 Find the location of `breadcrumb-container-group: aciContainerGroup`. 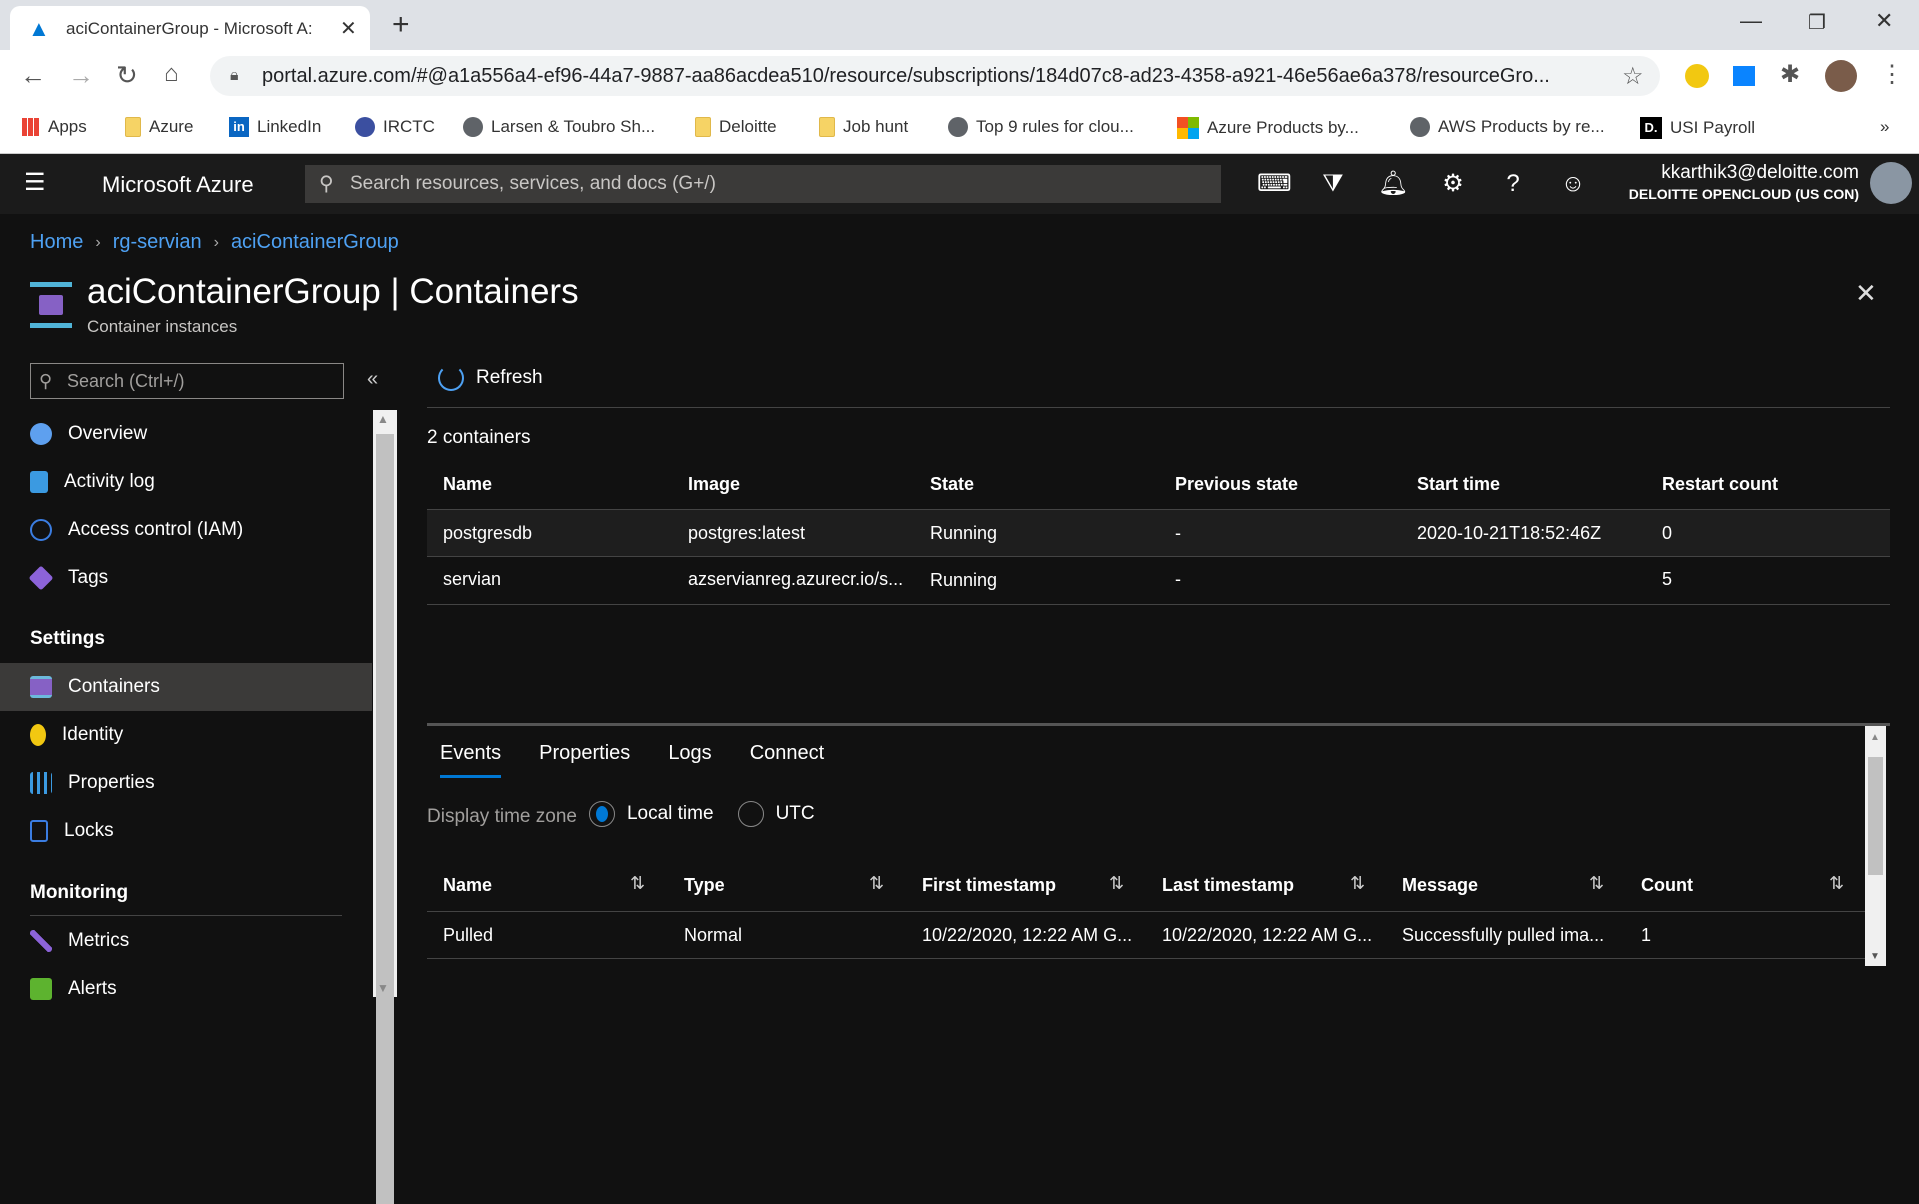

breadcrumb-container-group: aciContainerGroup is located at coordinates (315, 242).